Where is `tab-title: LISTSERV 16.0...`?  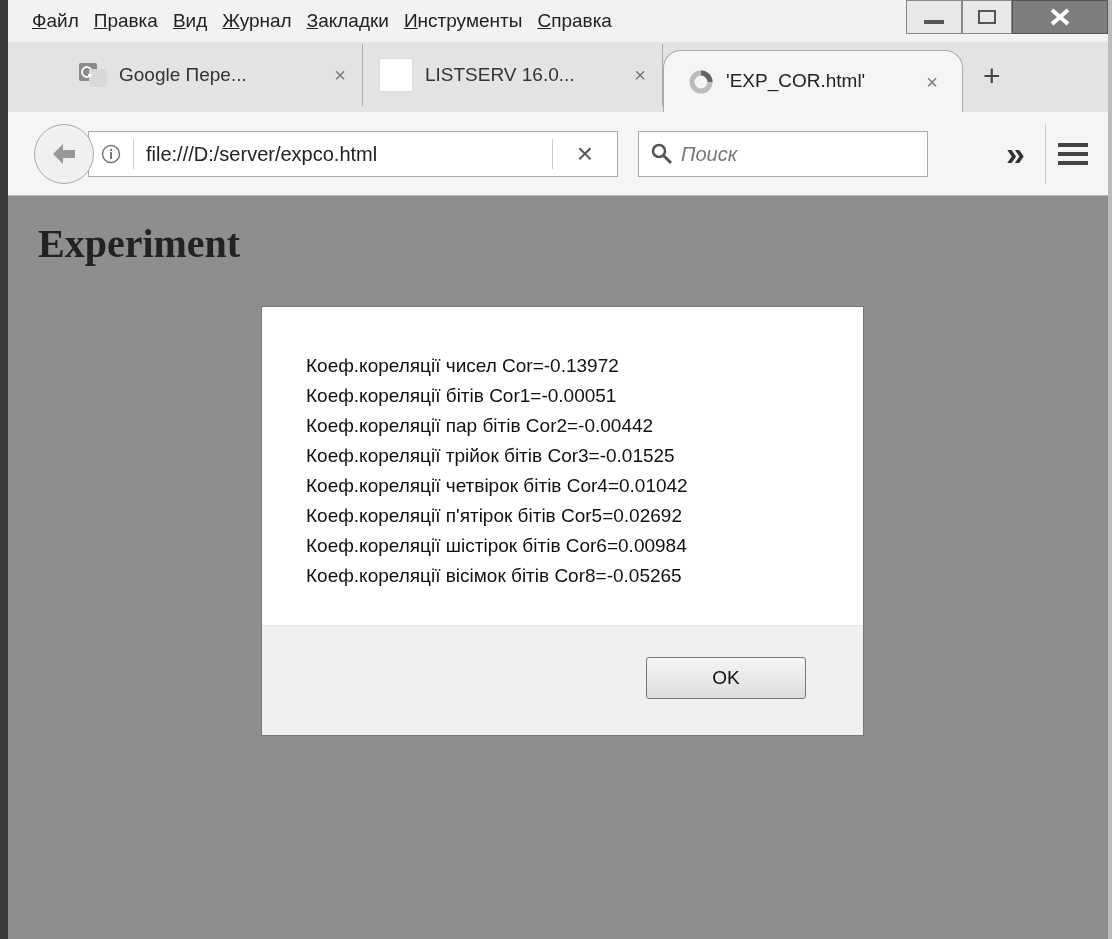
tab-title: LISTSERV 16.0... is located at coordinates (500, 74).